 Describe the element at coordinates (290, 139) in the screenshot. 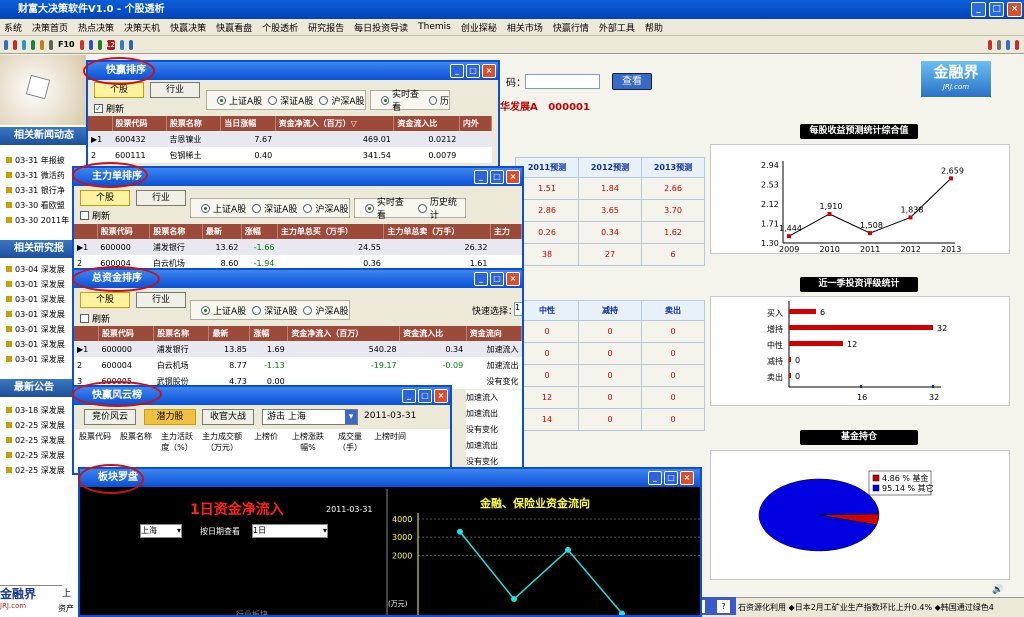

I see `table-row: ▶1 600432 吉恩镍业 7.67 469.01 0.0212` at that location.